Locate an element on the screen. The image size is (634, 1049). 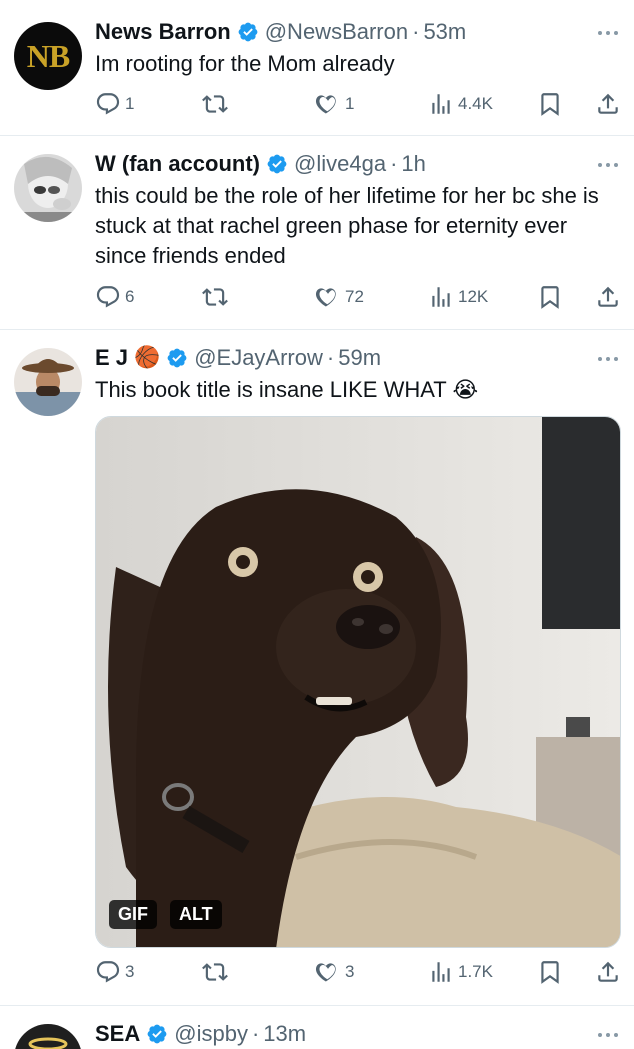
action-bar: 3 3 1.7K is located at coordinates (357, 972).